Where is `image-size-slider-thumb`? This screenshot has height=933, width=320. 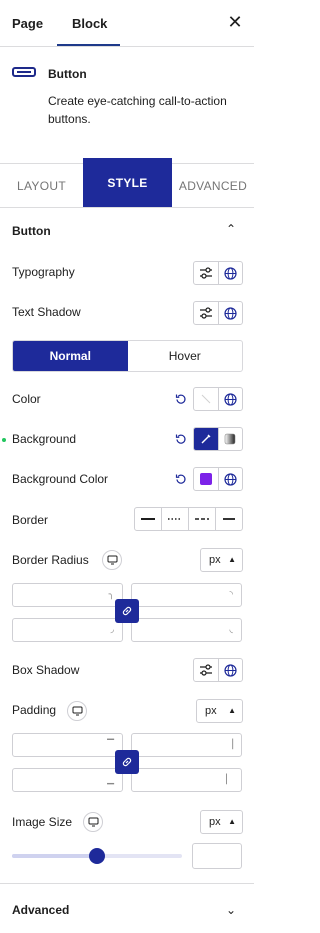
image-size-slider-thumb is located at coordinates (97, 856).